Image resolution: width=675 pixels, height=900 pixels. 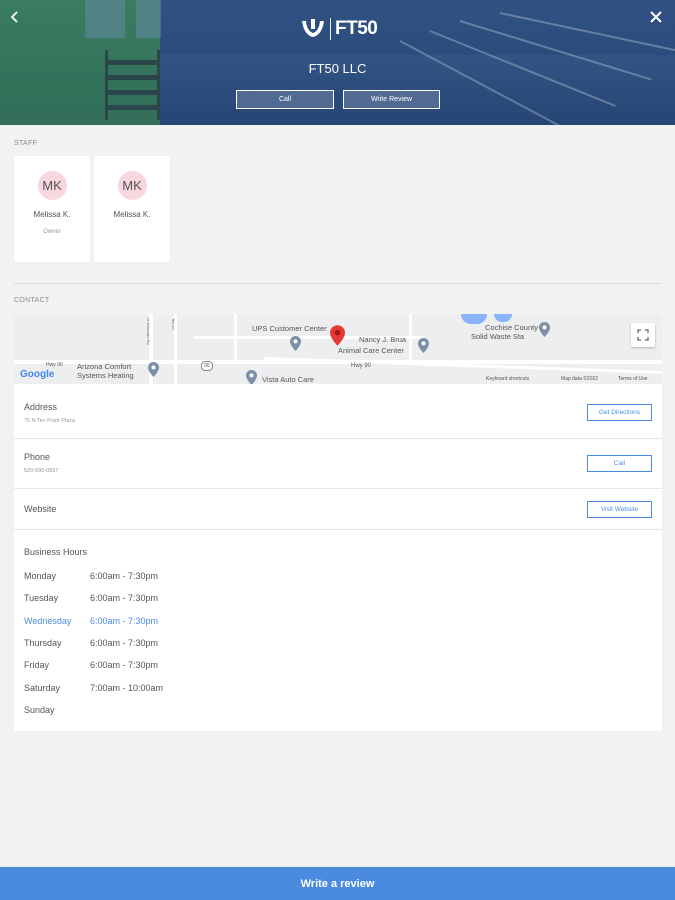 I want to click on map-label: Arizona Comfort, so click(x=104, y=366).